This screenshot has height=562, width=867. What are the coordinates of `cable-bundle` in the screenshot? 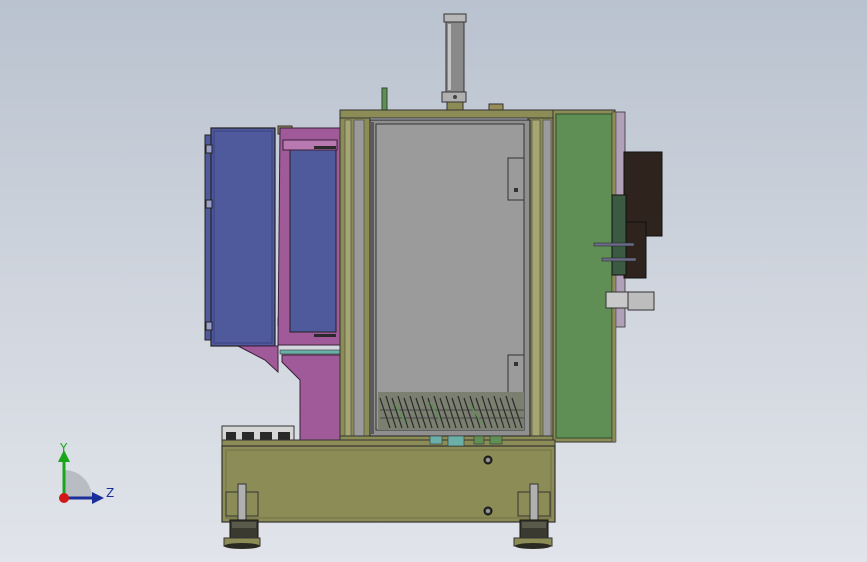 It's located at (451, 411).